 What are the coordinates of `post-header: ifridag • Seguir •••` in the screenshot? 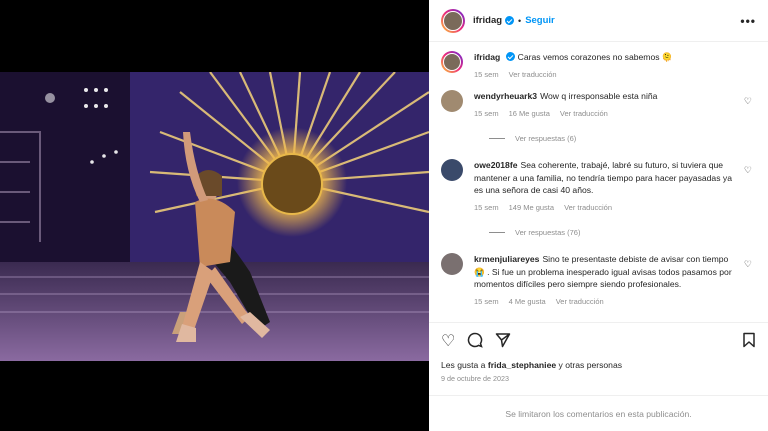 It's located at (598, 21).